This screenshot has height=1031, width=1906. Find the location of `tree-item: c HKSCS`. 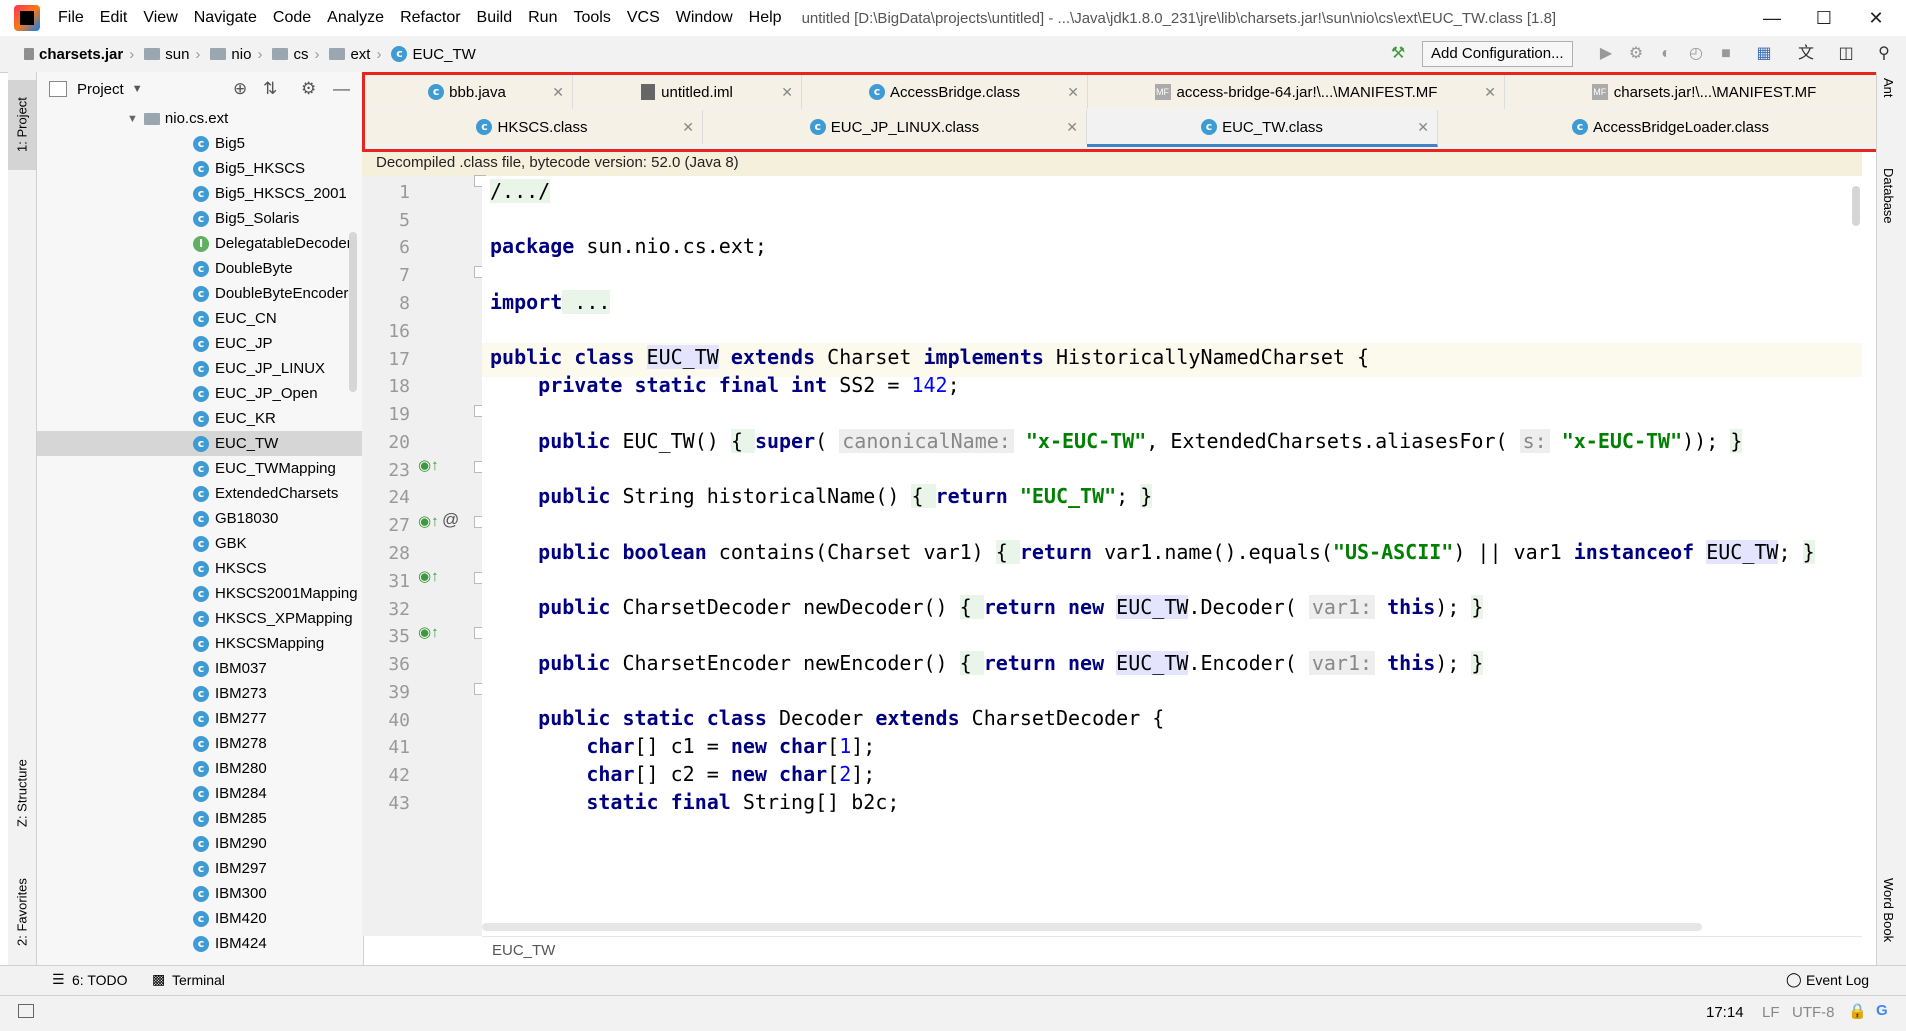

tree-item: c HKSCS is located at coordinates (200, 568).